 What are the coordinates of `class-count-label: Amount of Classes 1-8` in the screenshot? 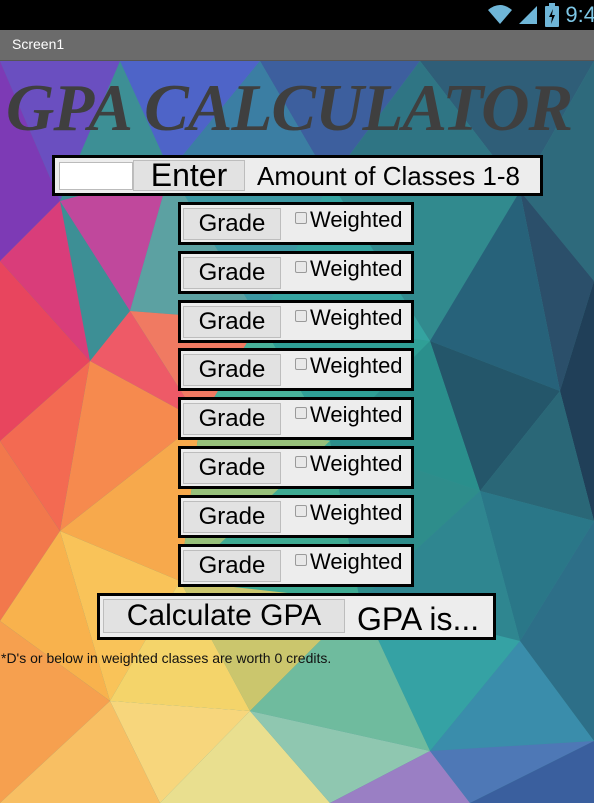 It's located at (389, 176).